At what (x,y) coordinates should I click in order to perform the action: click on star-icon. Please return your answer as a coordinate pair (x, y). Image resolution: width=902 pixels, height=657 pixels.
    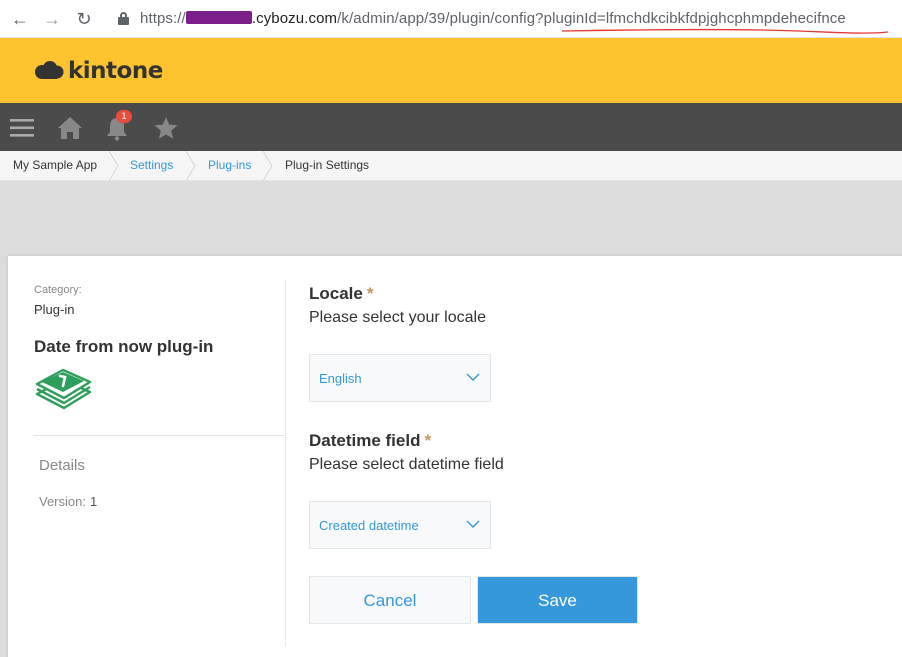
    Looking at the image, I should click on (166, 128).